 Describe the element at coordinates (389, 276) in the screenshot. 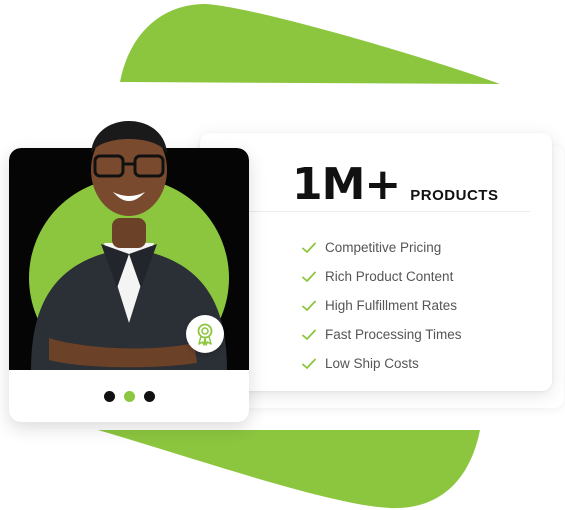

I see `feature-label: Rich Product Content` at that location.